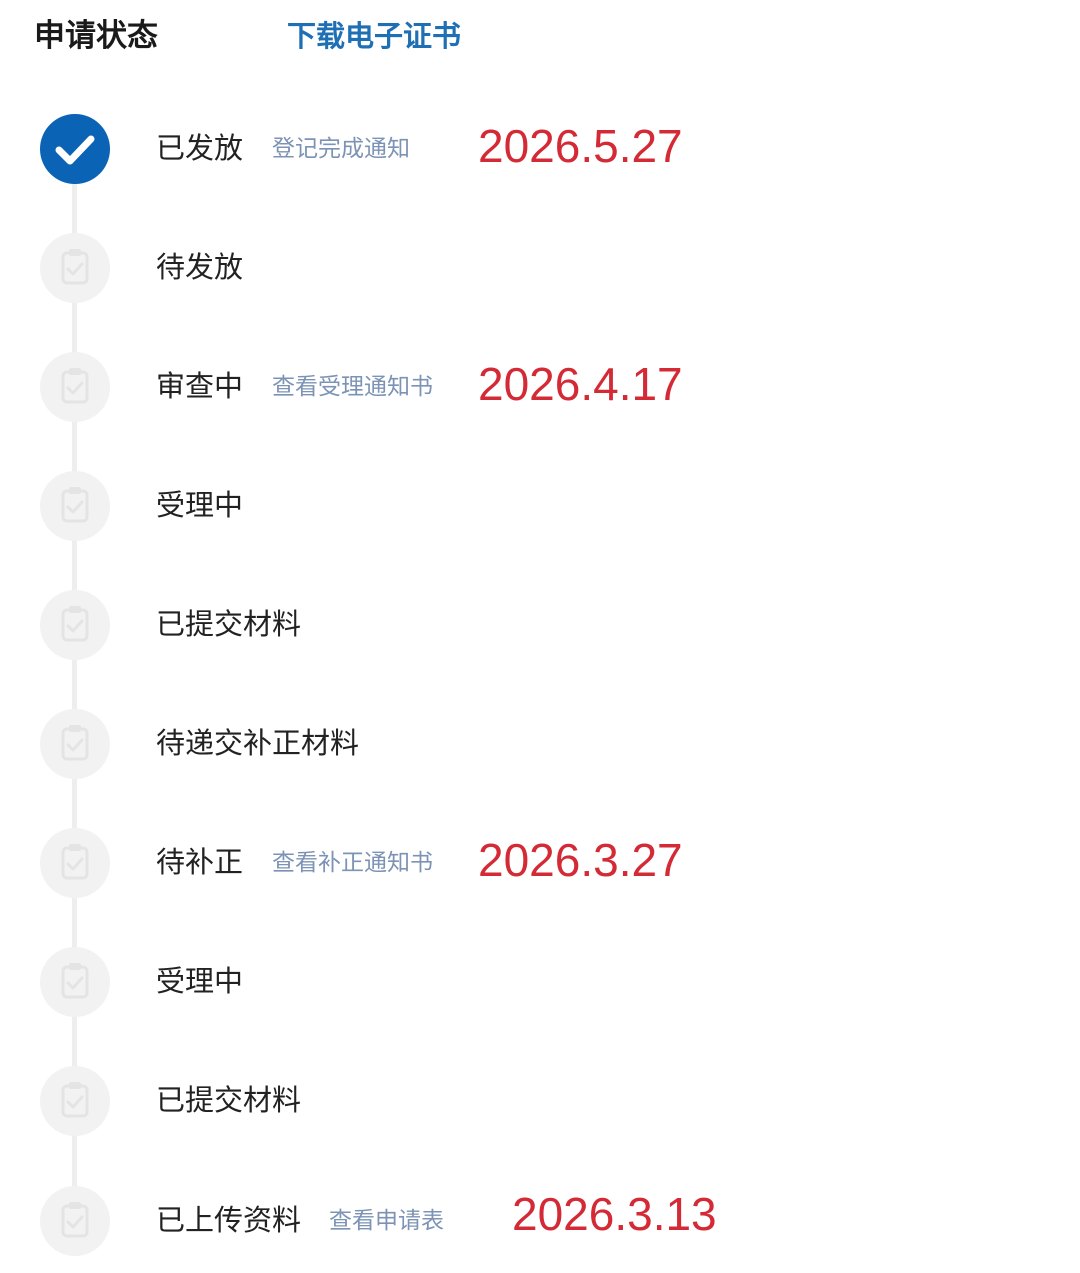 The width and height of the screenshot is (1080, 1273). What do you see at coordinates (200, 267) in the screenshot?
I see `step-label: 待发放` at bounding box center [200, 267].